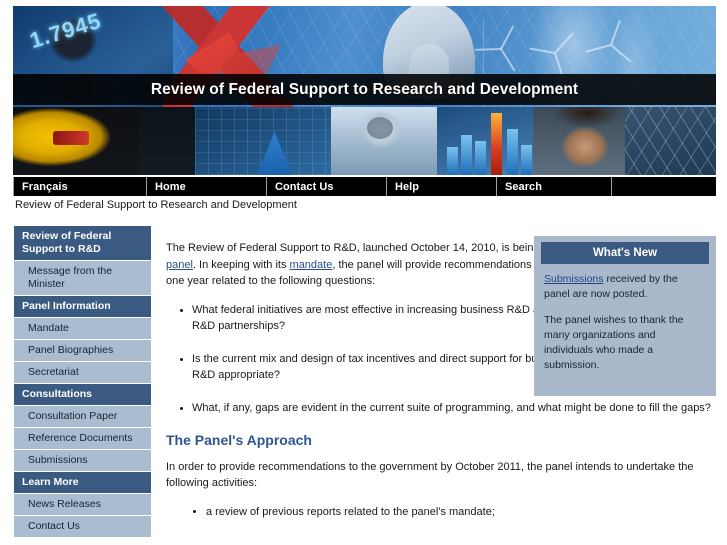 This screenshot has width=727, height=545. Describe the element at coordinates (554, 186) in the screenshot. I see `nav-item-search: Search` at that location.